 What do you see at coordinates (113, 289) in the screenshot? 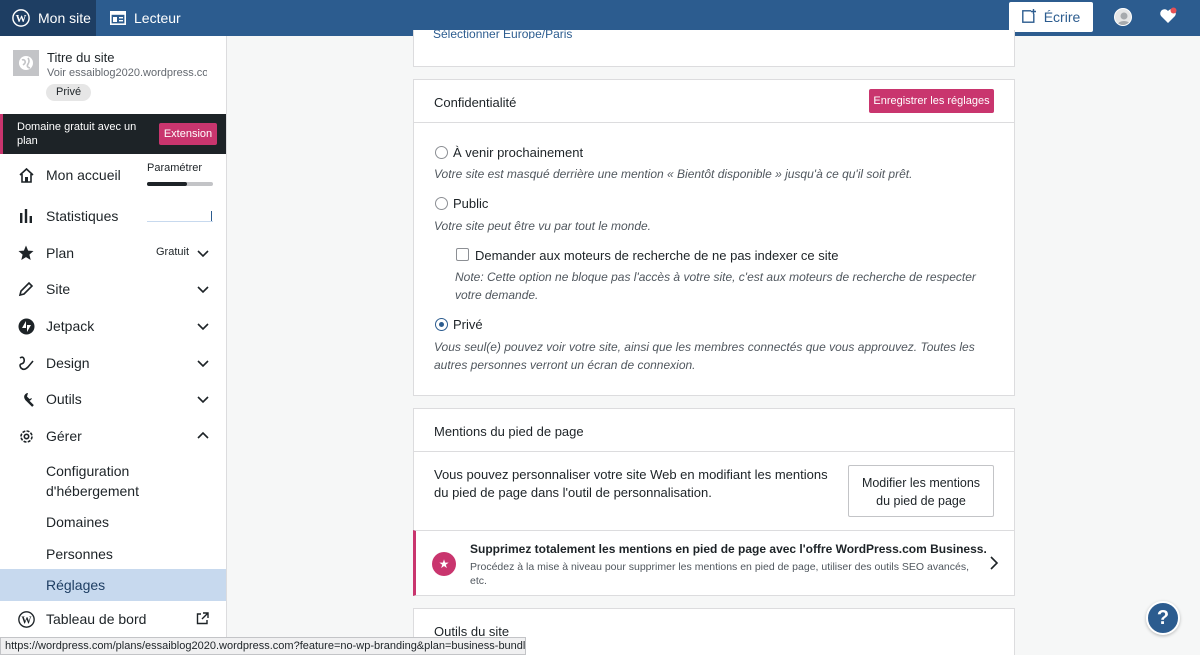
I see `nav-item-site: Site` at bounding box center [113, 289].